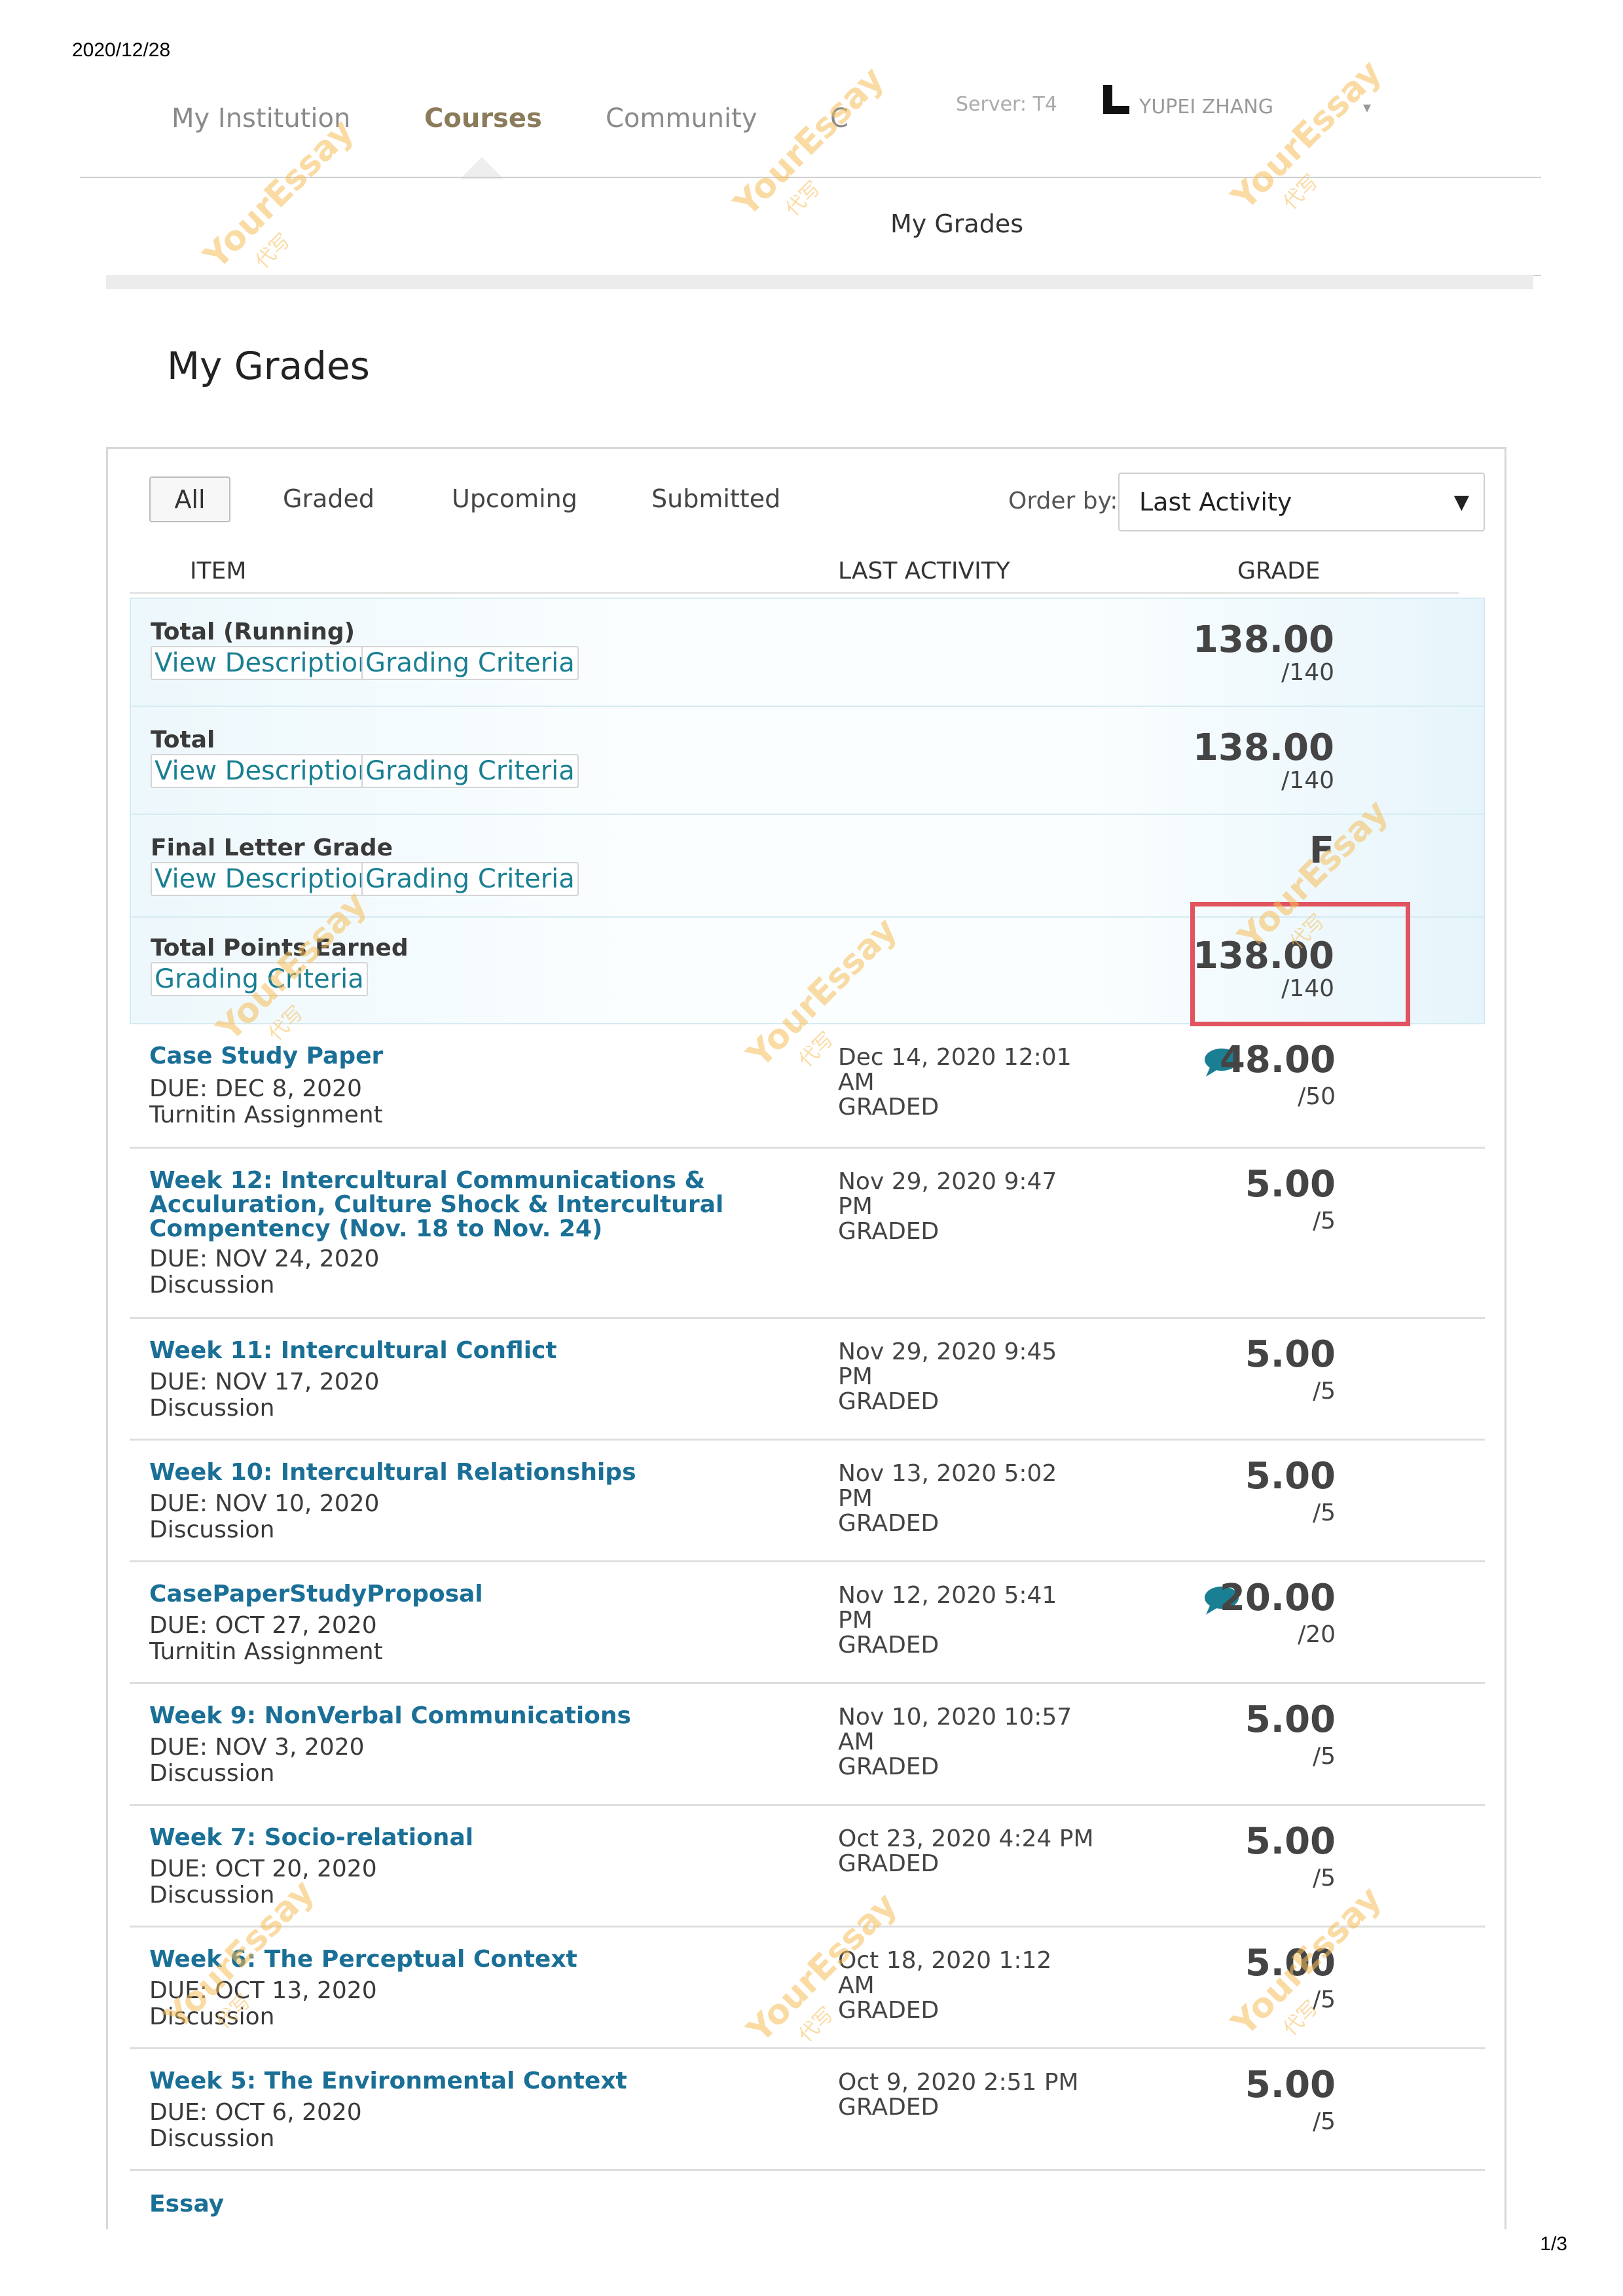 The width and height of the screenshot is (1623, 2296). I want to click on item-due: DUE: OCT 27, 2020, so click(263, 1625).